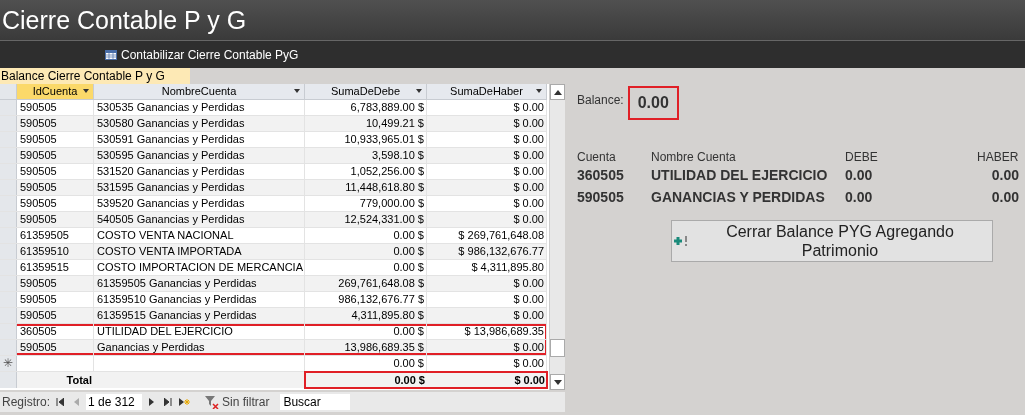 The height and width of the screenshot is (415, 1025). I want to click on table-cell: 1,052,256.00 $, so click(366, 171).